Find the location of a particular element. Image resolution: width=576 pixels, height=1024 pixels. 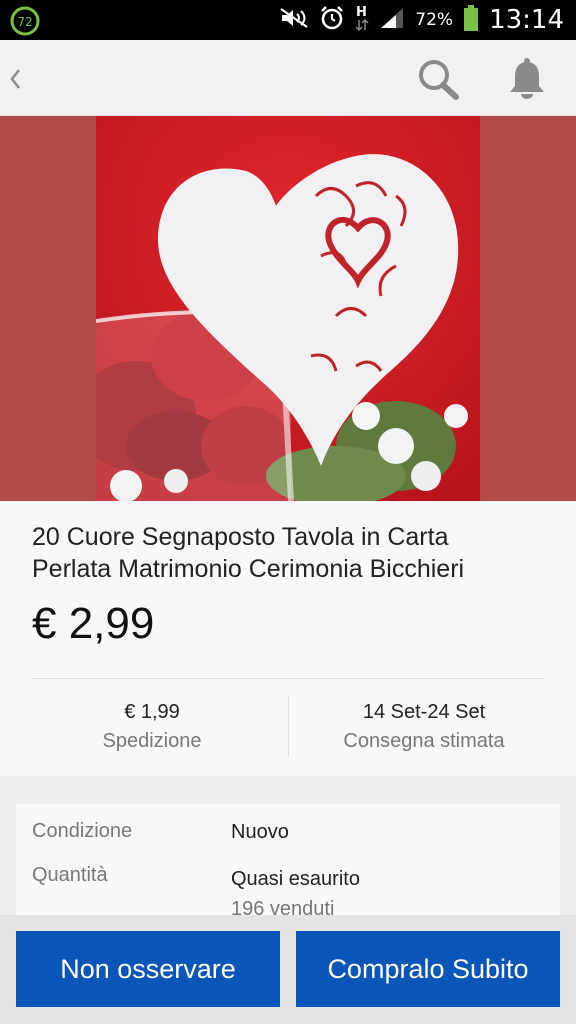

bell-icon is located at coordinates (527, 80).